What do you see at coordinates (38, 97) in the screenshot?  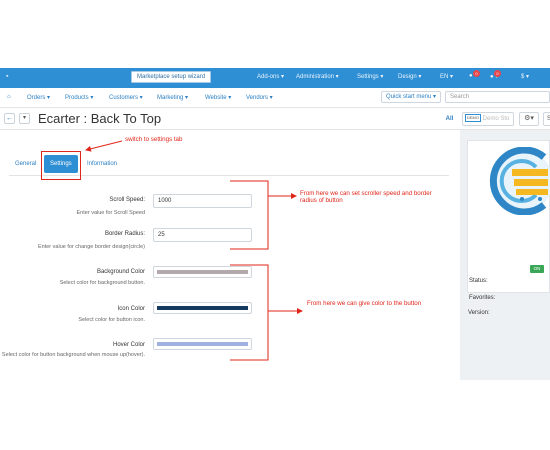 I see `nav-orders: Orders ▾` at bounding box center [38, 97].